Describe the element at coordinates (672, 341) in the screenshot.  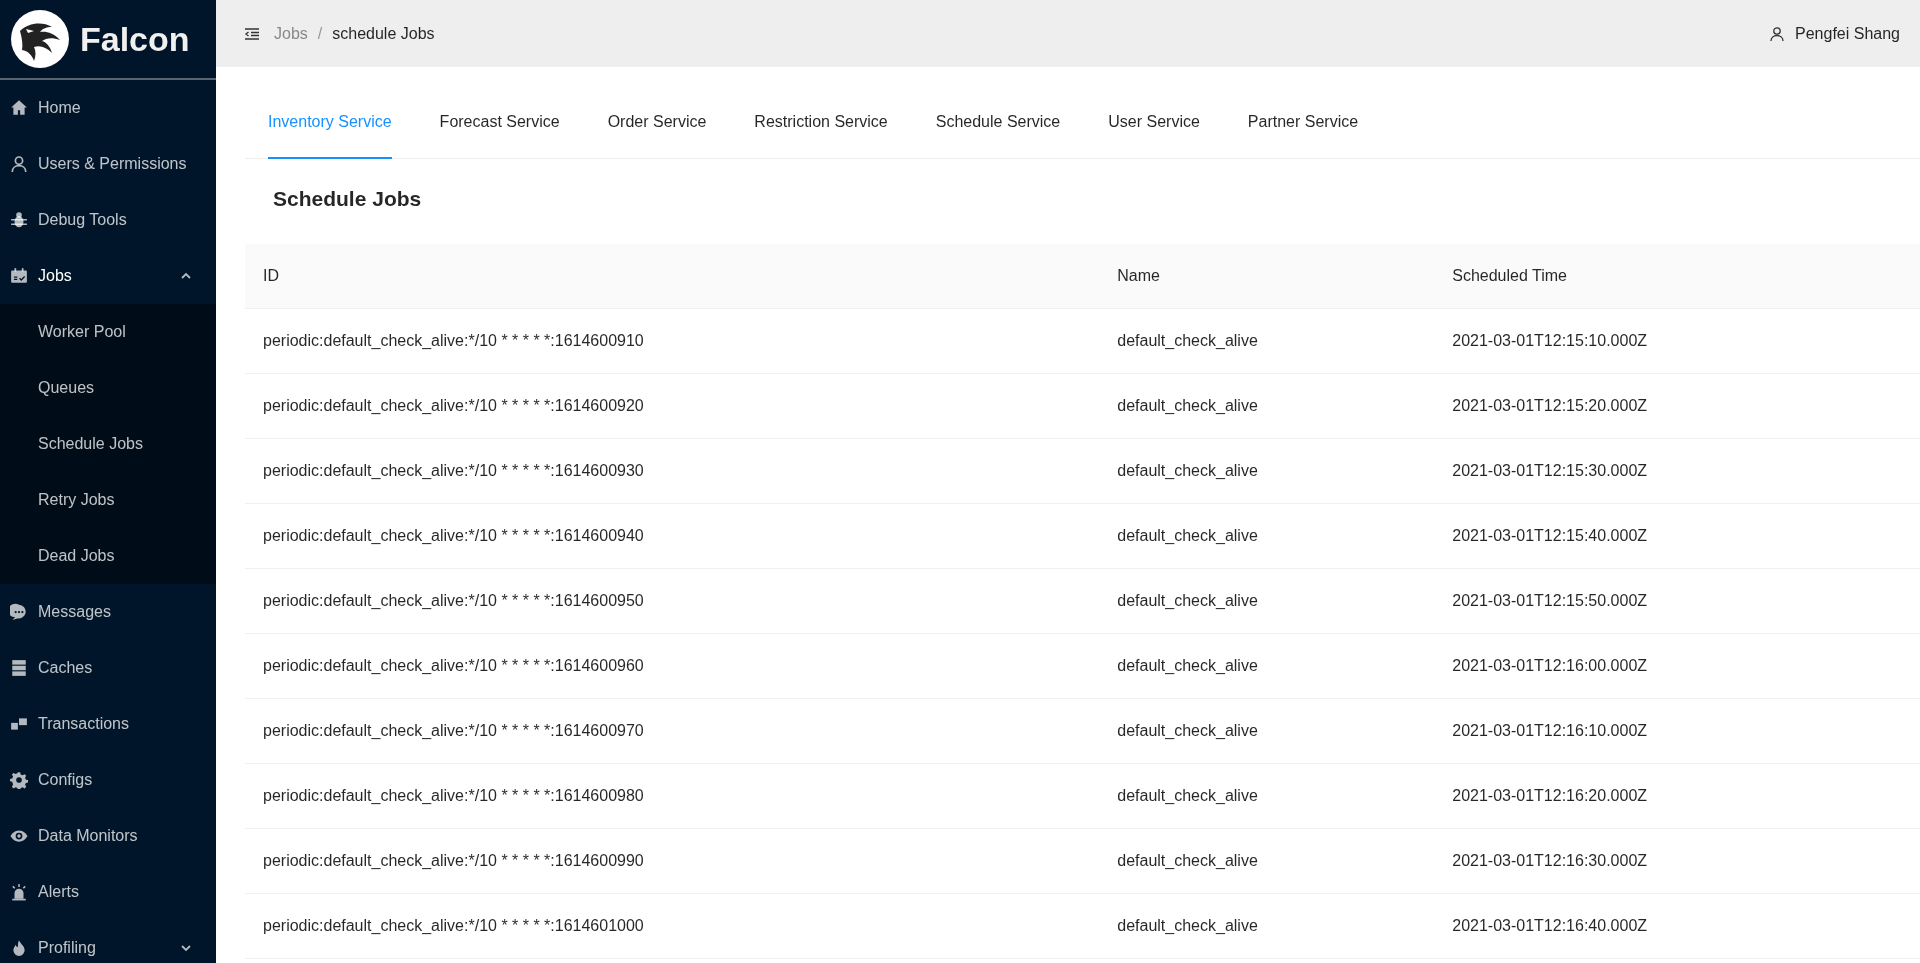
I see `table-cell: periodic:default_check_alive:*/10 * * * * *:1614600910` at that location.